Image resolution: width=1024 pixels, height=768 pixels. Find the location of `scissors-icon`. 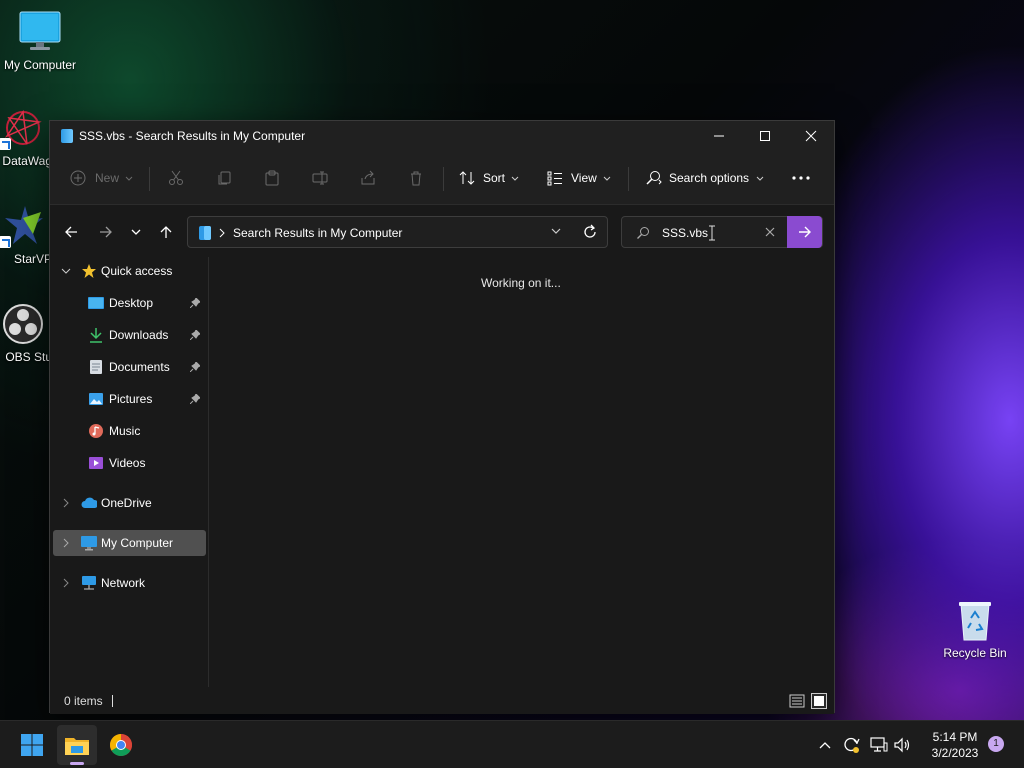

scissors-icon is located at coordinates (176, 177).